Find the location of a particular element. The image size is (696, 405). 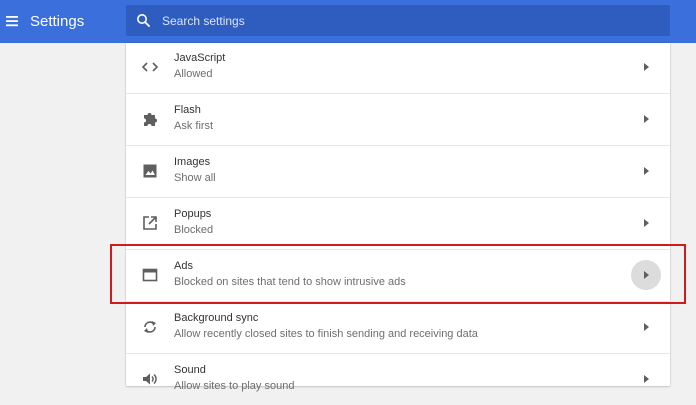

open-in-new-icon is located at coordinates (150, 223).